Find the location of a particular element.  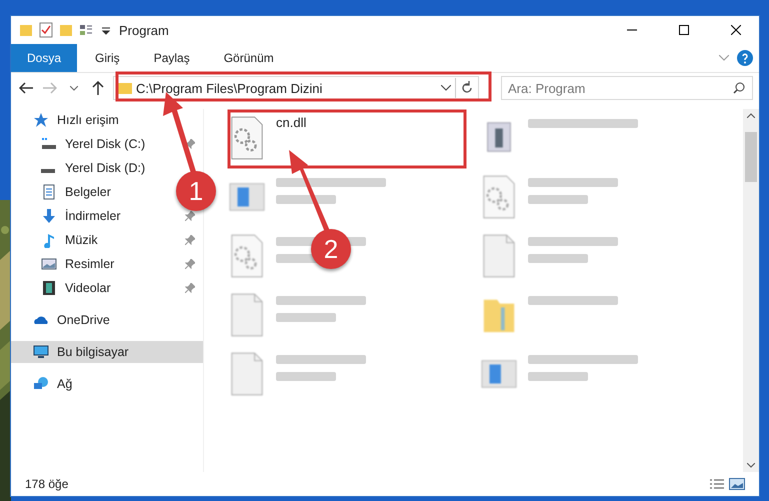

address-bar: C:\Program Files\Program Dizini is located at coordinates (296, 88).